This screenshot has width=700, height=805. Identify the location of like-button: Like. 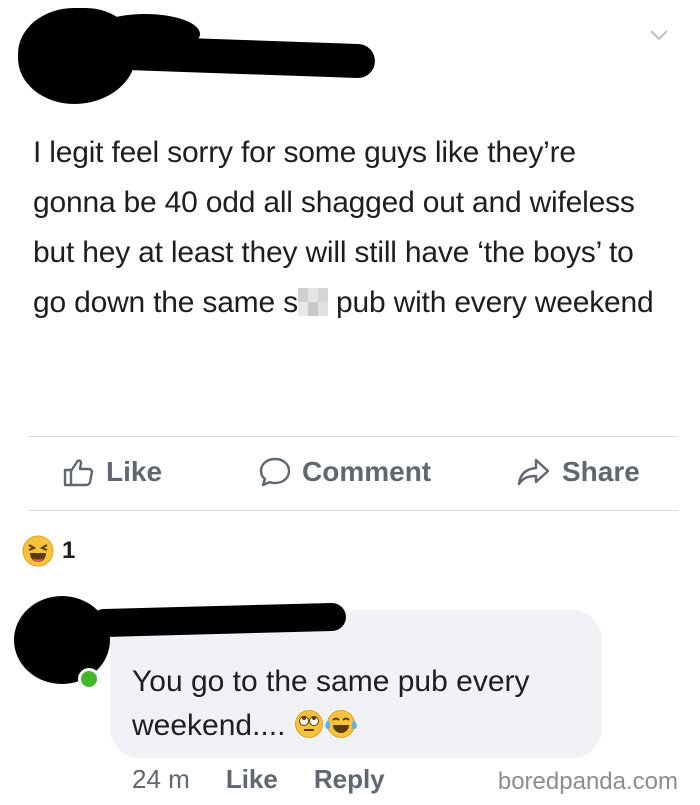
(112, 472).